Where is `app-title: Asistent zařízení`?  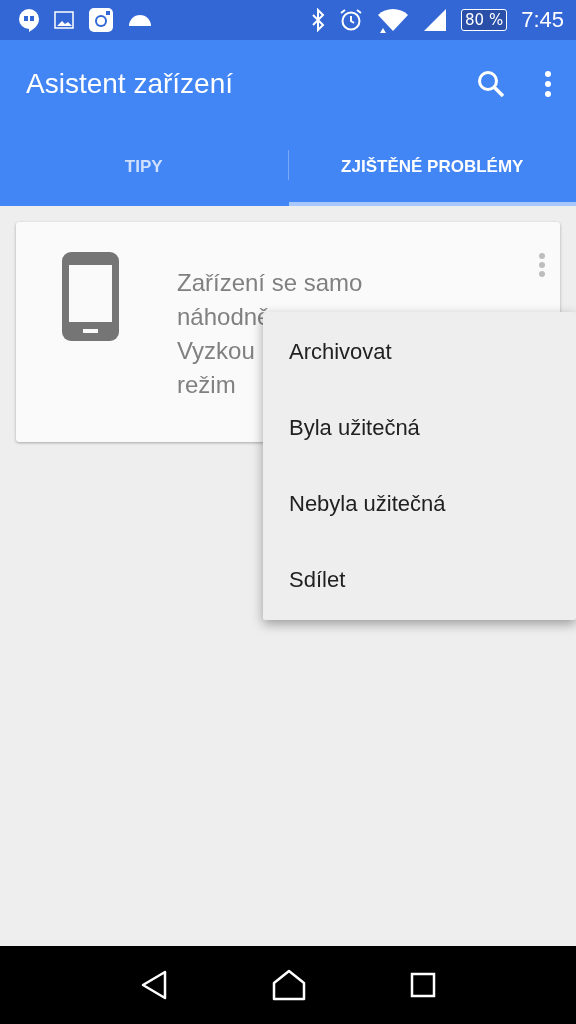 app-title: Asistent zařízení is located at coordinates (130, 84).